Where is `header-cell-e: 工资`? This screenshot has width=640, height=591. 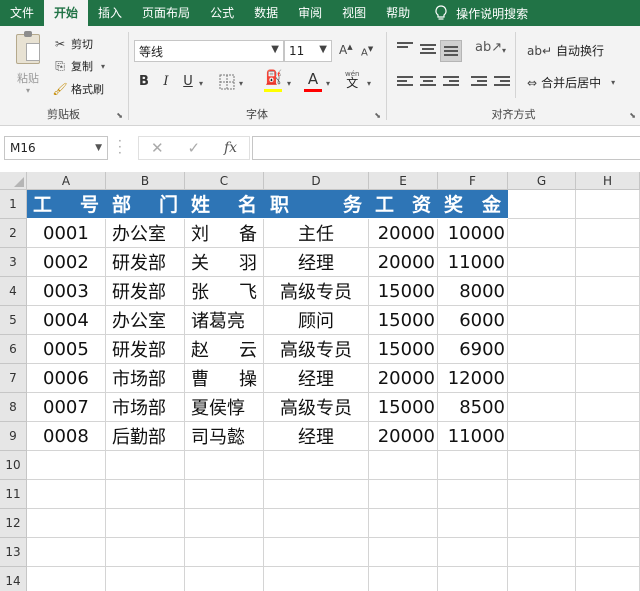 header-cell-e: 工资 is located at coordinates (403, 204).